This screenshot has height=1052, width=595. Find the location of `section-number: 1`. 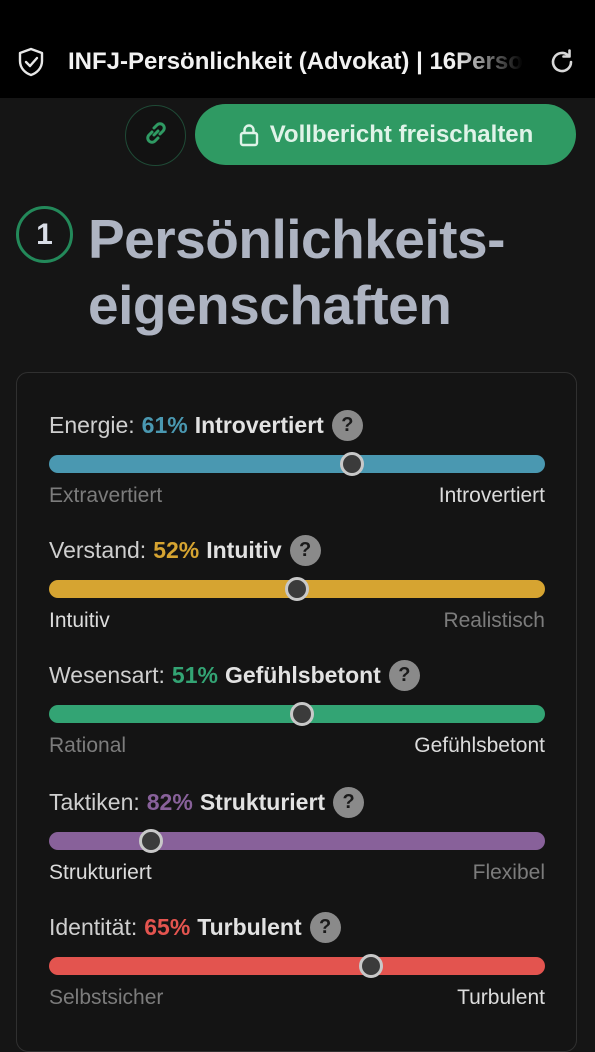

section-number: 1 is located at coordinates (44, 234).